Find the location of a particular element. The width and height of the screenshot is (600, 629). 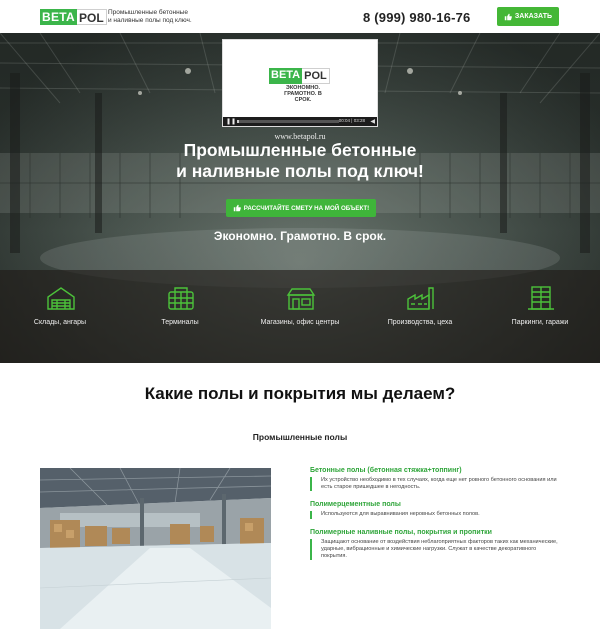

warehouse-floor-image is located at coordinates (155, 548).